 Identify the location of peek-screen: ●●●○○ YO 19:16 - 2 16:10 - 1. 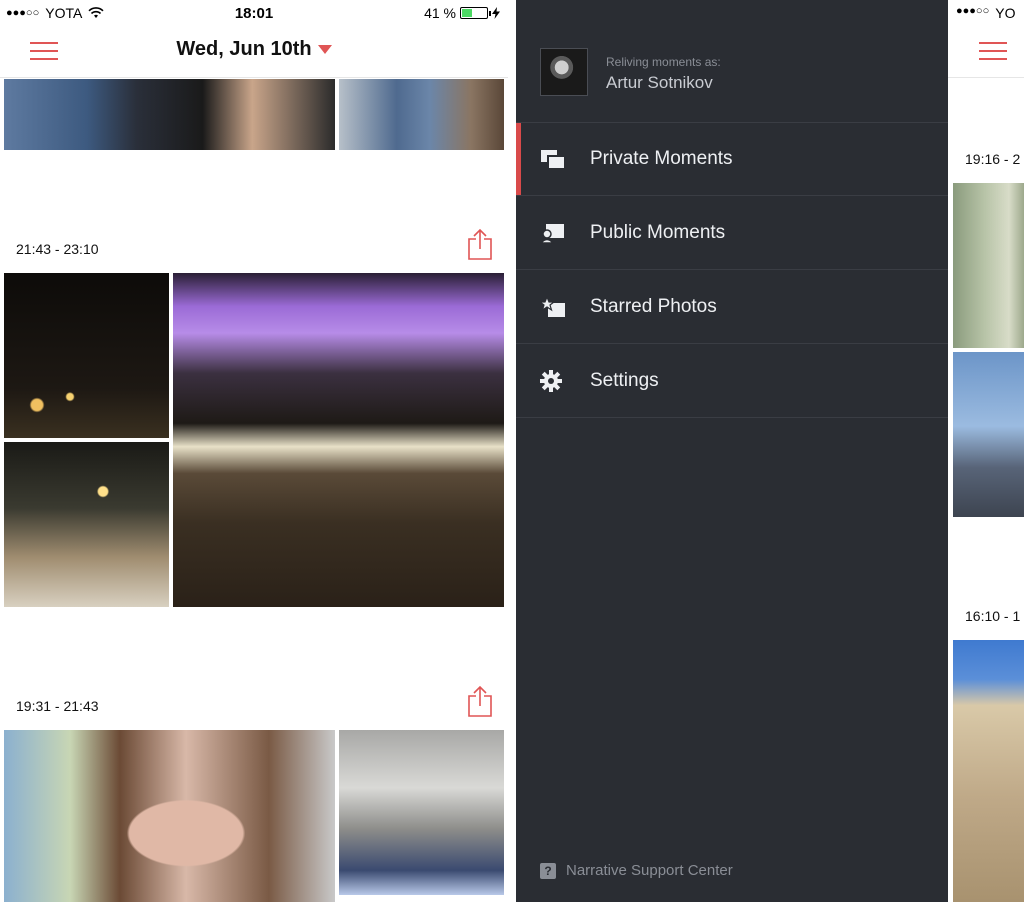
(986, 451).